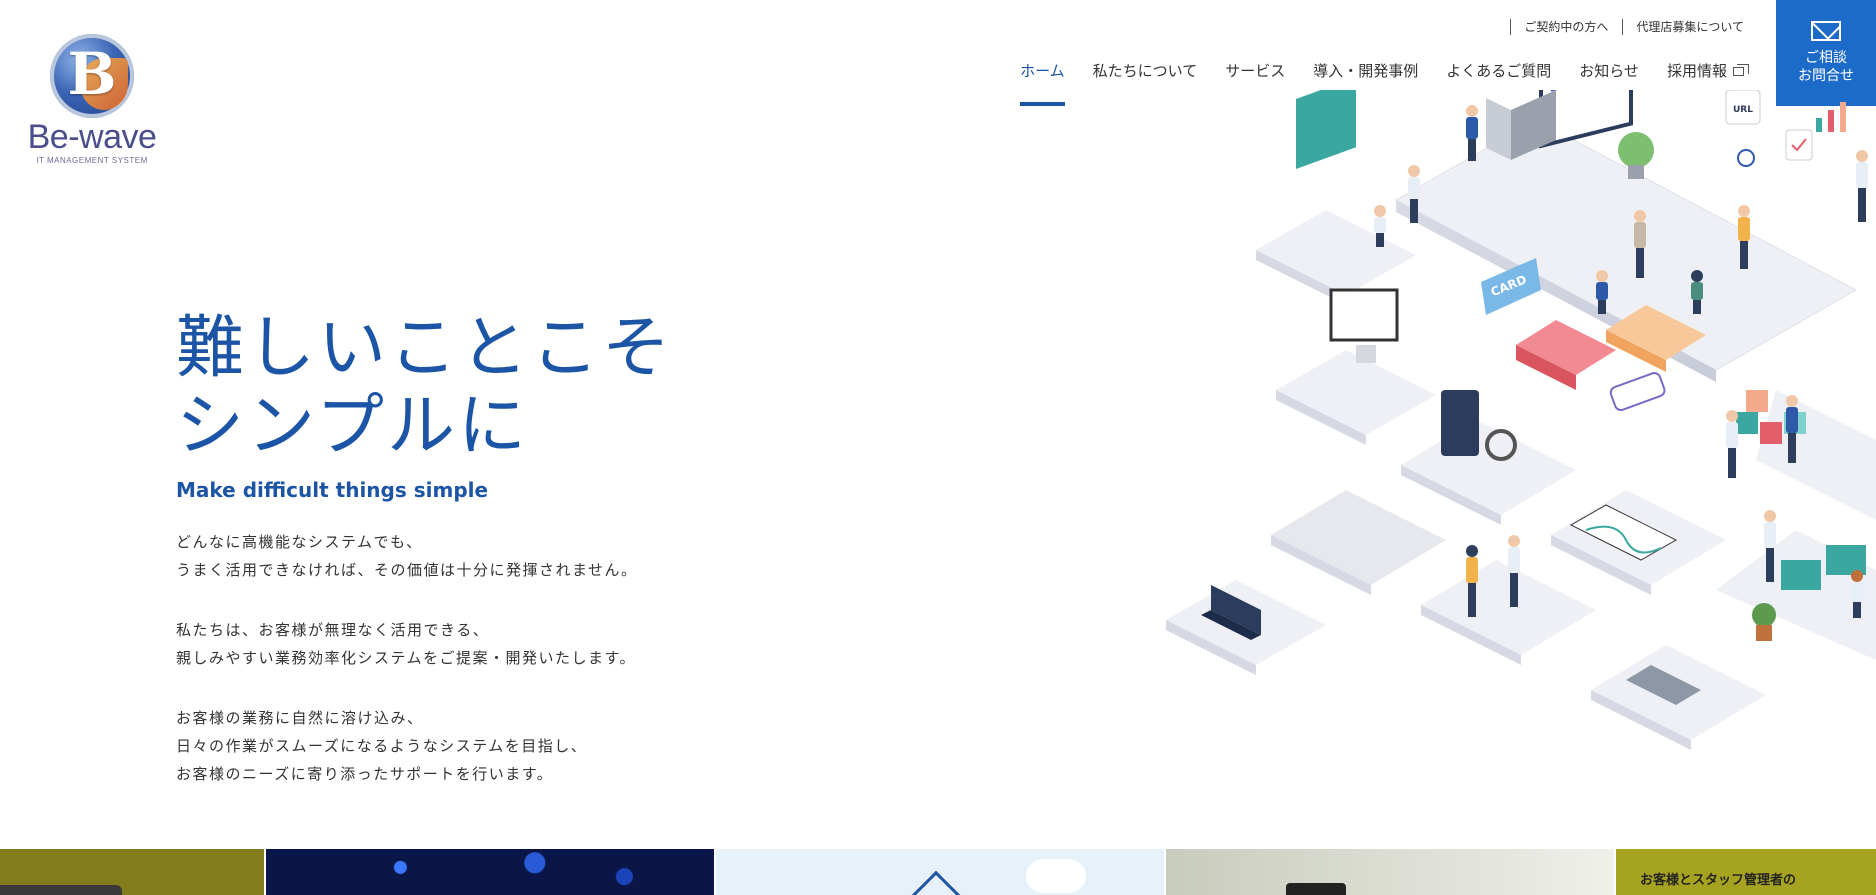 The width and height of the screenshot is (1876, 895). I want to click on hero-p1-line-1: どんなに高機能なシステムでも、, so click(299, 542).